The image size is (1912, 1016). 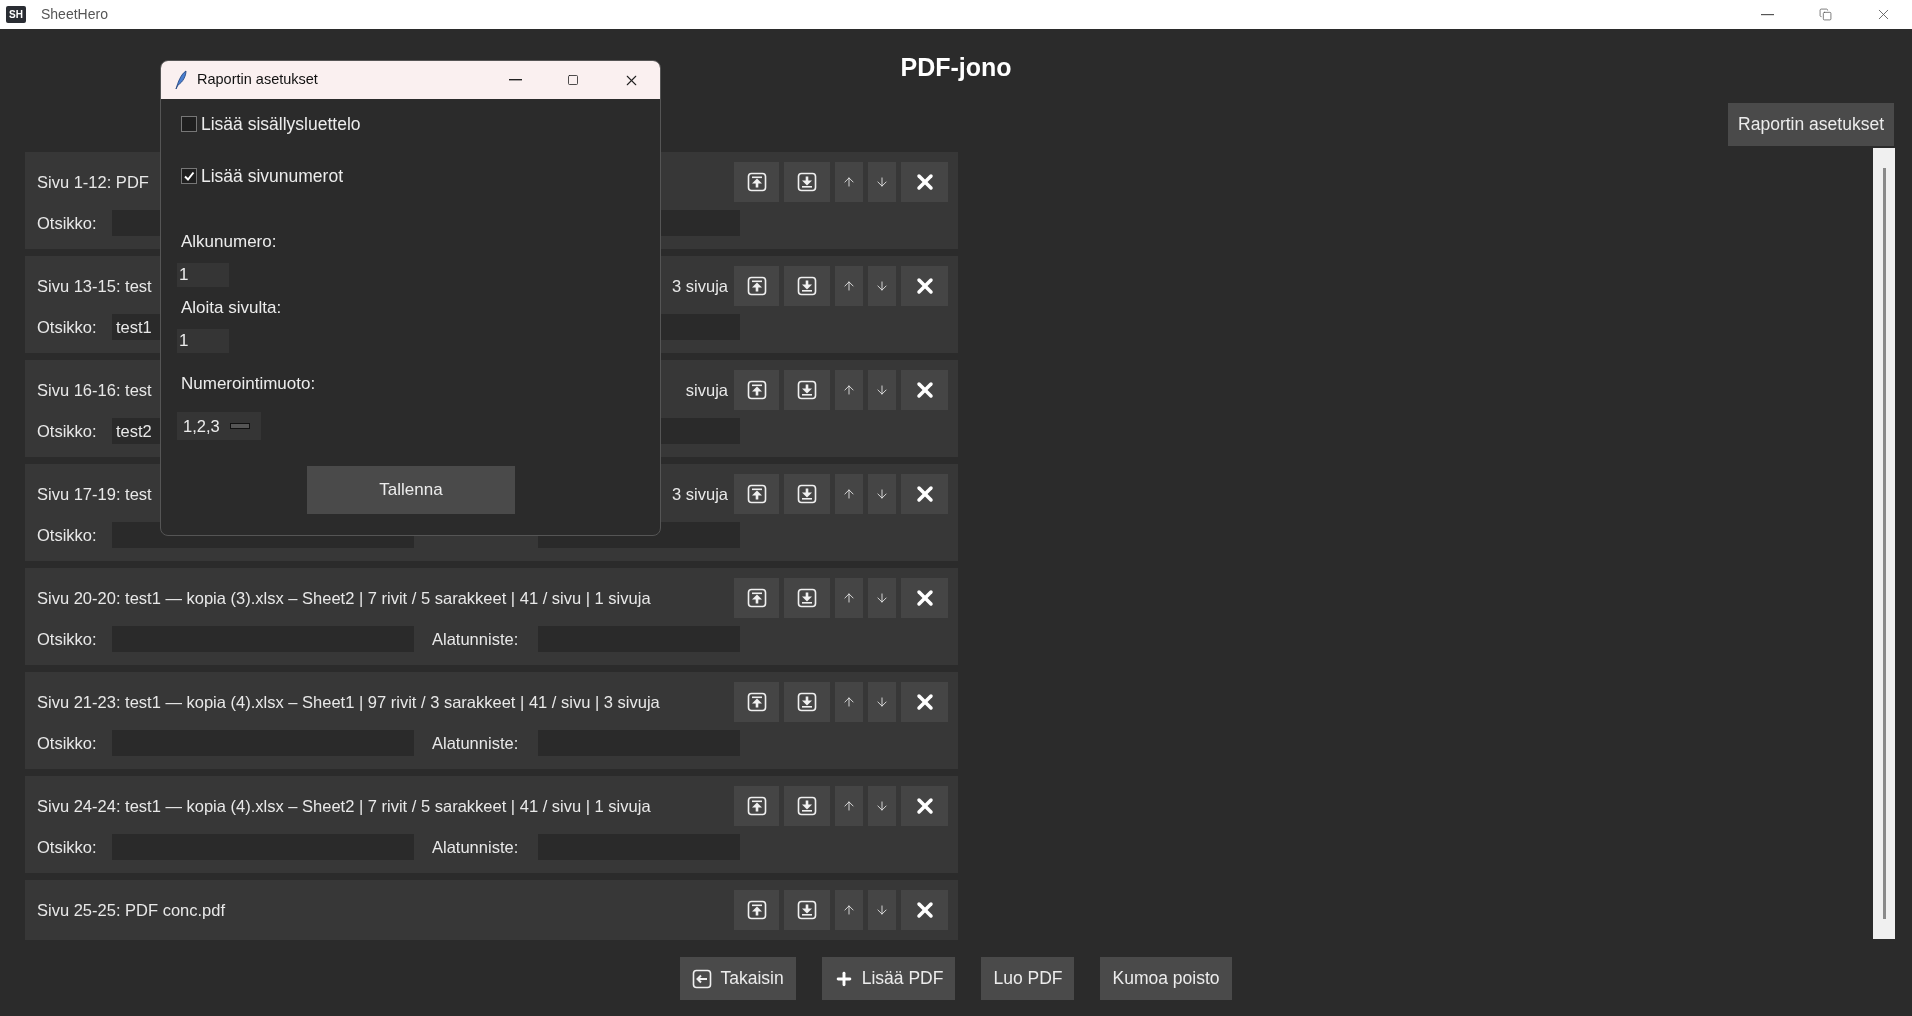 I want to click on action-button: Kumoa poisto, so click(x=1166, y=978).